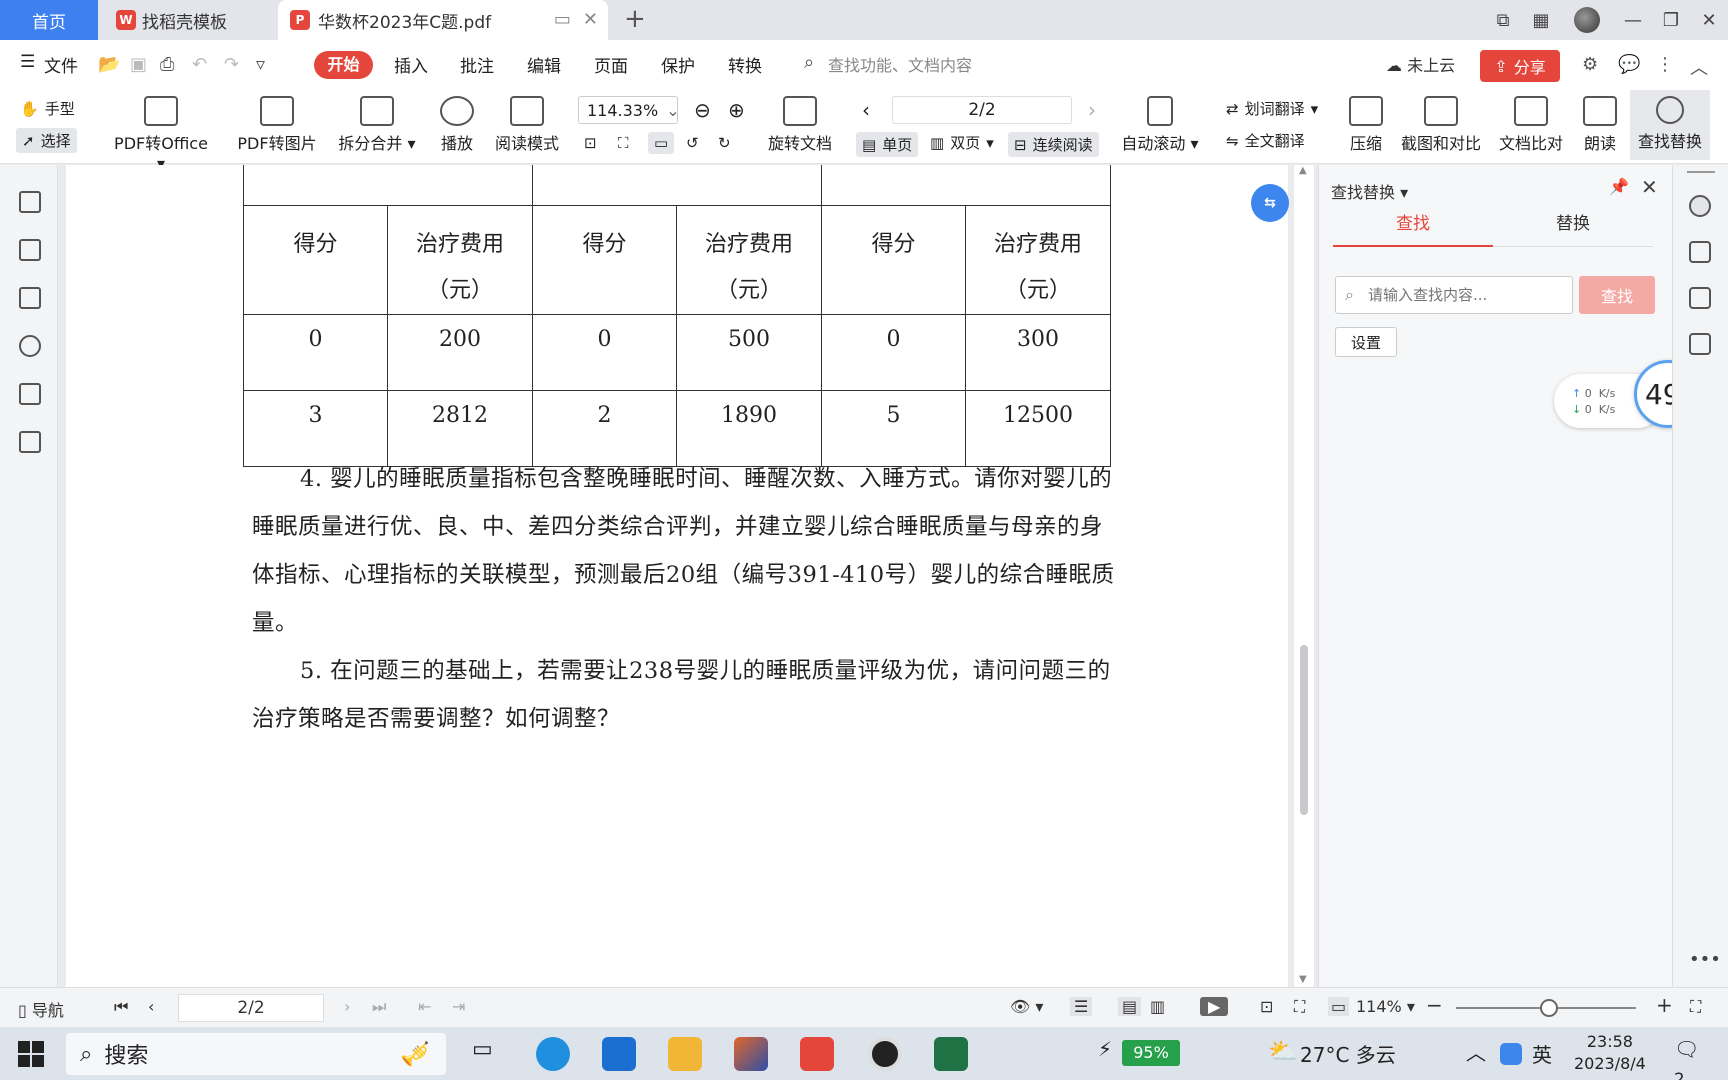 Image resolution: width=1728 pixels, height=1080 pixels. Describe the element at coordinates (1700, 344) in the screenshot. I see `read-panel-icon` at that location.